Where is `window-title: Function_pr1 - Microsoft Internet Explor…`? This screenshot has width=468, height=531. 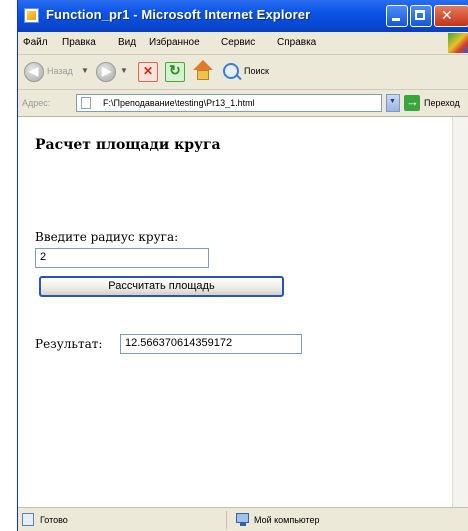 window-title: Function_pr1 - Microsoft Internet Explor… is located at coordinates (178, 14).